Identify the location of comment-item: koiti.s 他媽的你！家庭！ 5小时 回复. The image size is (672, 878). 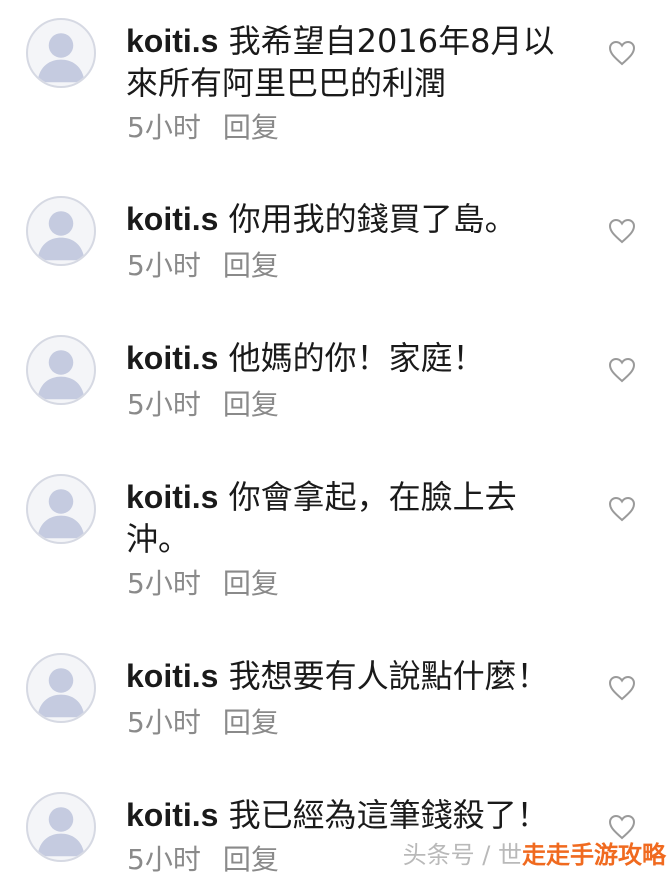
(336, 375).